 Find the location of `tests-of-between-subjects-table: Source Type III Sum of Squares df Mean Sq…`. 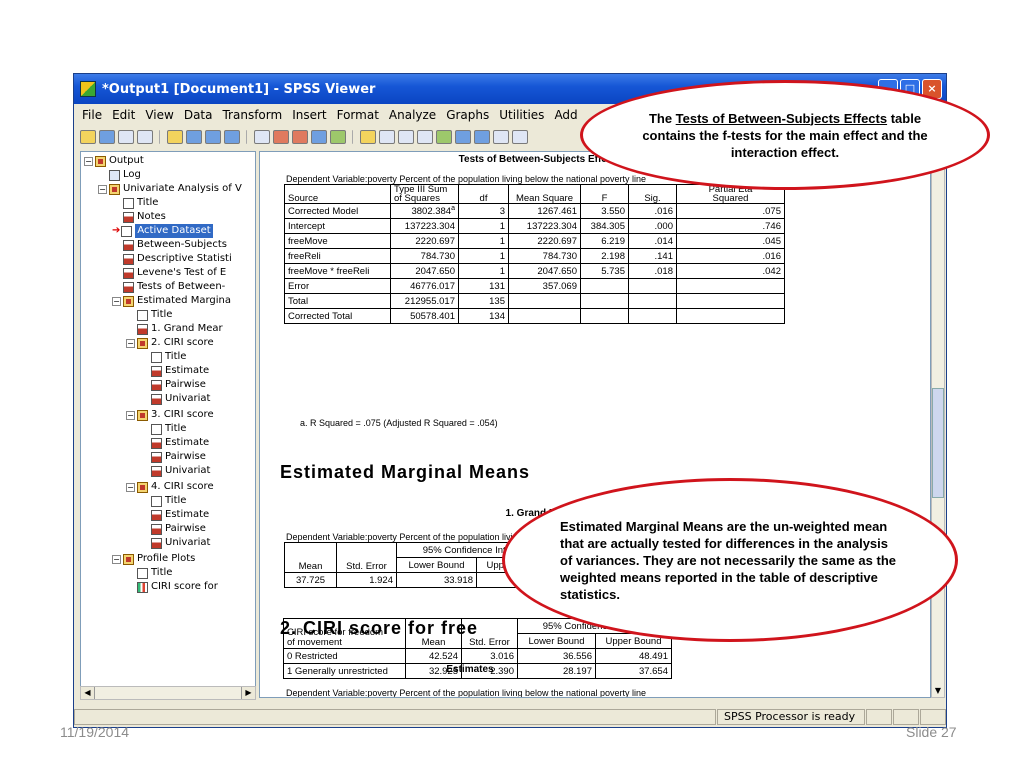

tests-of-between-subjects-table: Source Type III Sum of Squares df Mean Sq… is located at coordinates (534, 254).